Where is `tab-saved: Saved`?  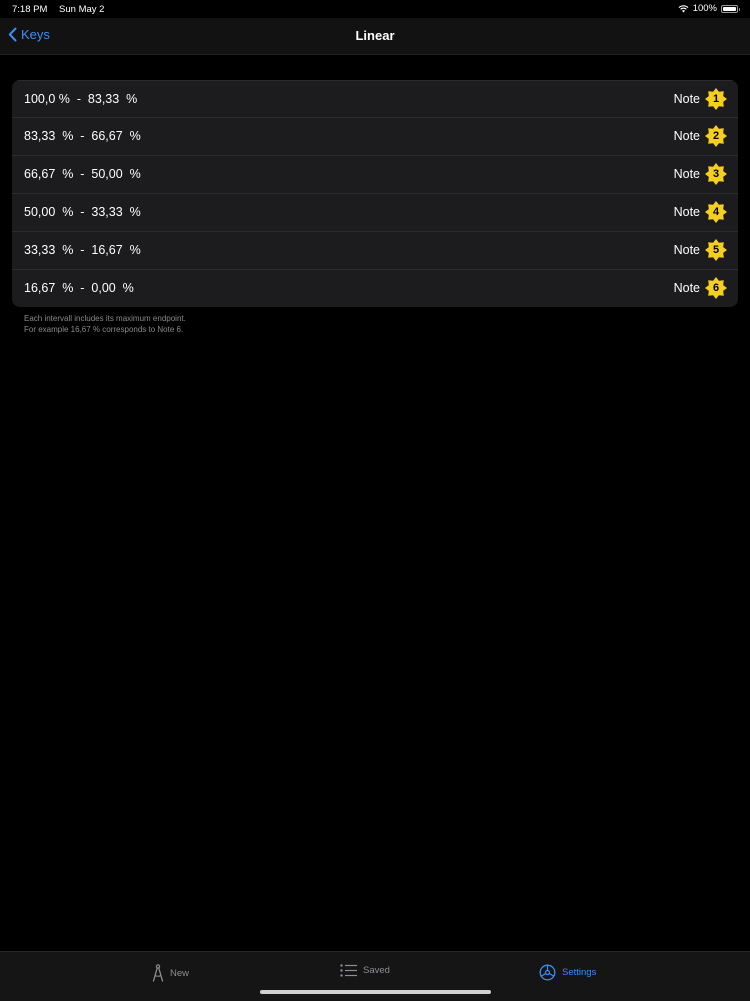
tab-saved: Saved is located at coordinates (365, 970).